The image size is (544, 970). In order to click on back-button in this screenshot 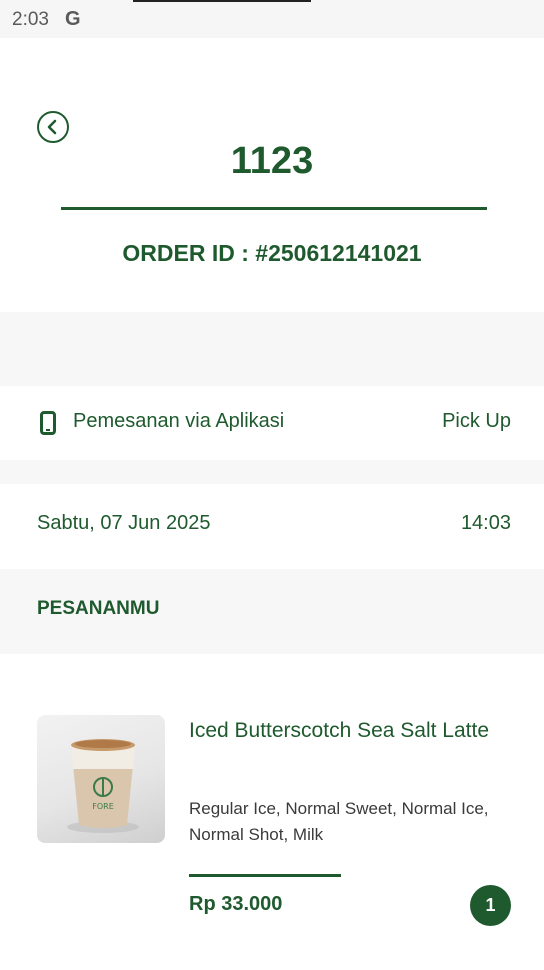, I will do `click(53, 127)`.